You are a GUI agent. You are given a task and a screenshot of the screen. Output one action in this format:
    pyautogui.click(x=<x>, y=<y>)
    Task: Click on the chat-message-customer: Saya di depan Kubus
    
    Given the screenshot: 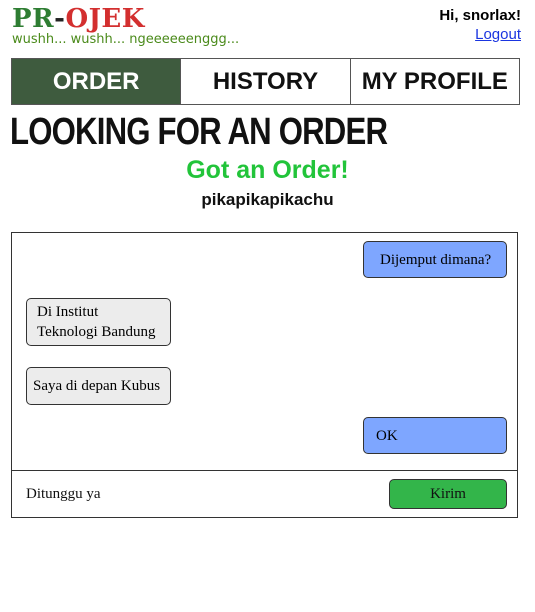 What is the action you would take?
    pyautogui.click(x=98, y=386)
    